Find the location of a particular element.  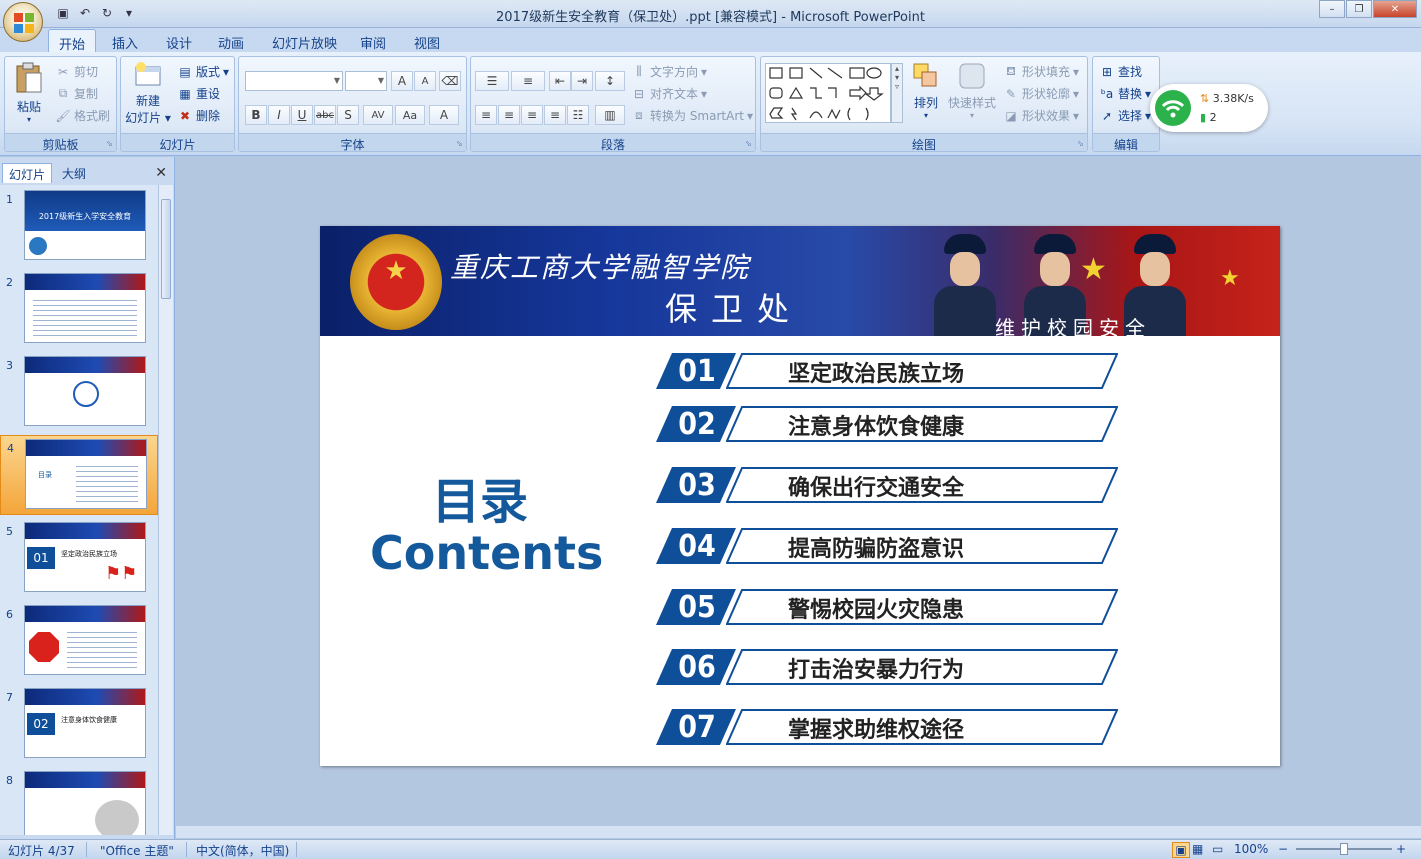

bold-button: B is located at coordinates (256, 115).